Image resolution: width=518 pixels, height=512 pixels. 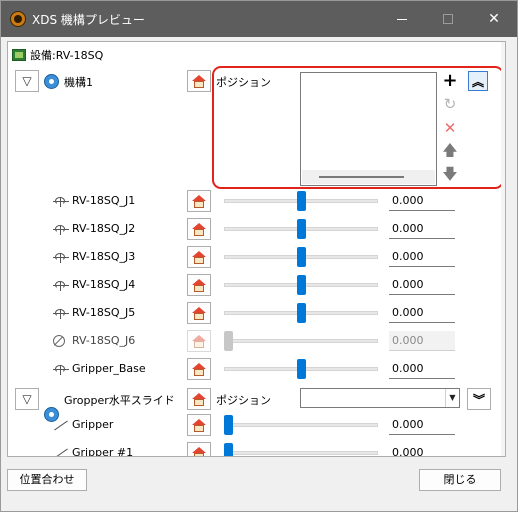 I want to click on title-bar: XDS 機構プレビュー ✕, so click(x=259, y=19).